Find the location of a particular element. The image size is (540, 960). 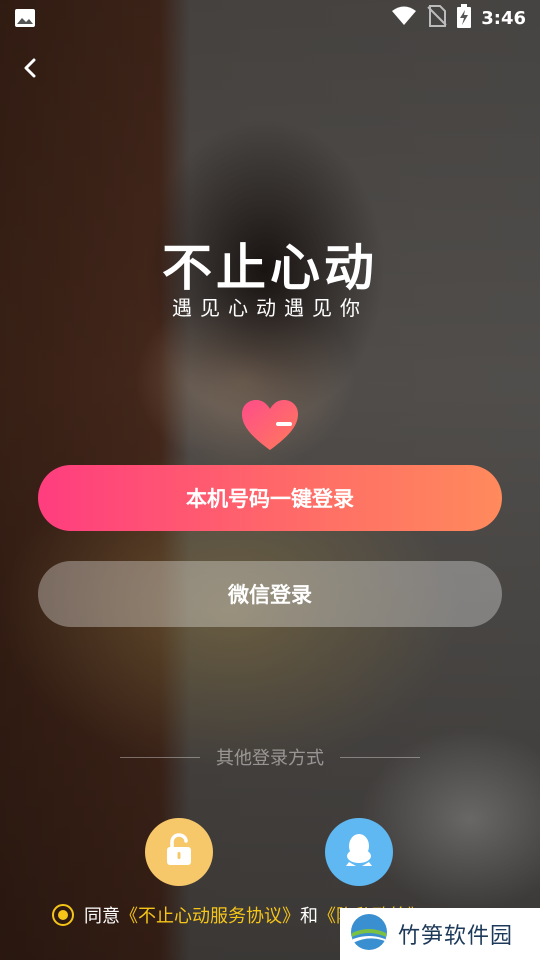

password-login-button is located at coordinates (179, 852).